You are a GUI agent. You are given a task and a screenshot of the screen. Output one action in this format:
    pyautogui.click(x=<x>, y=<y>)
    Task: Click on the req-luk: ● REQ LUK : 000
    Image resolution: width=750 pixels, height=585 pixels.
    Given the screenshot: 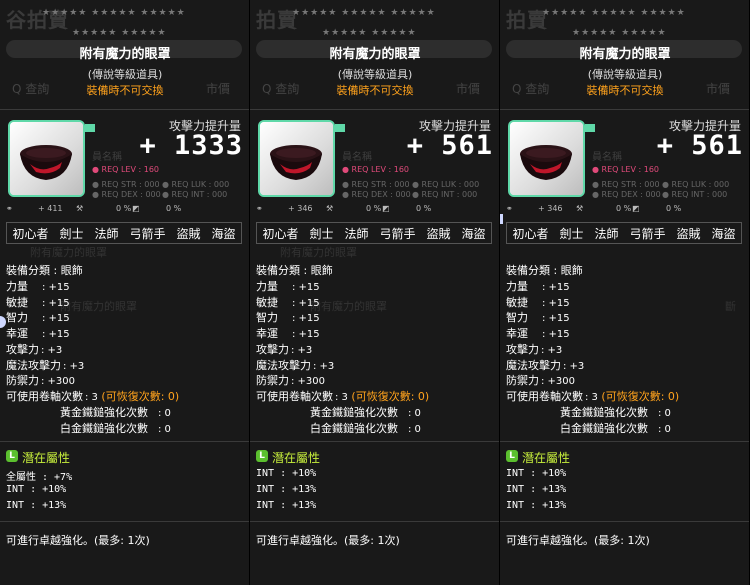 What is the action you would take?
    pyautogui.click(x=196, y=184)
    